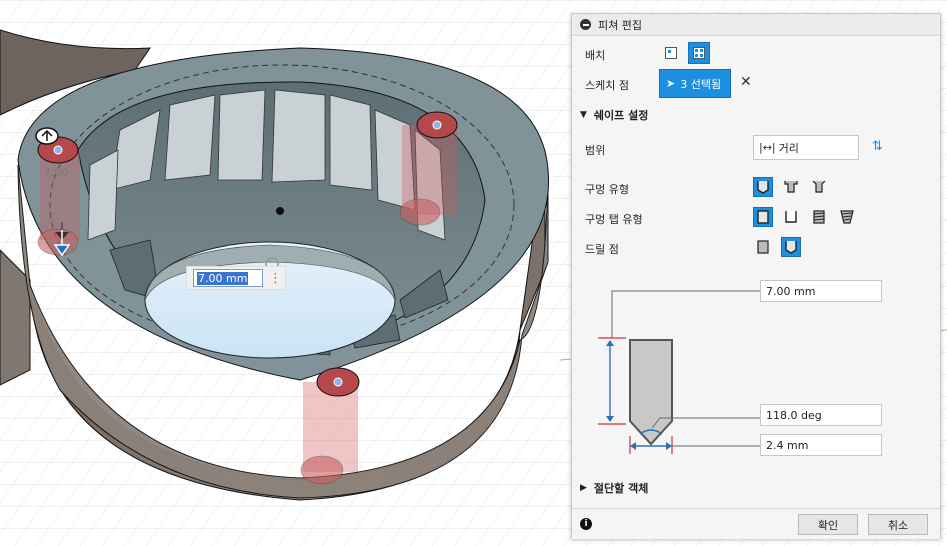  Describe the element at coordinates (585, 24) in the screenshot. I see `collapse-circle-icon` at that location.